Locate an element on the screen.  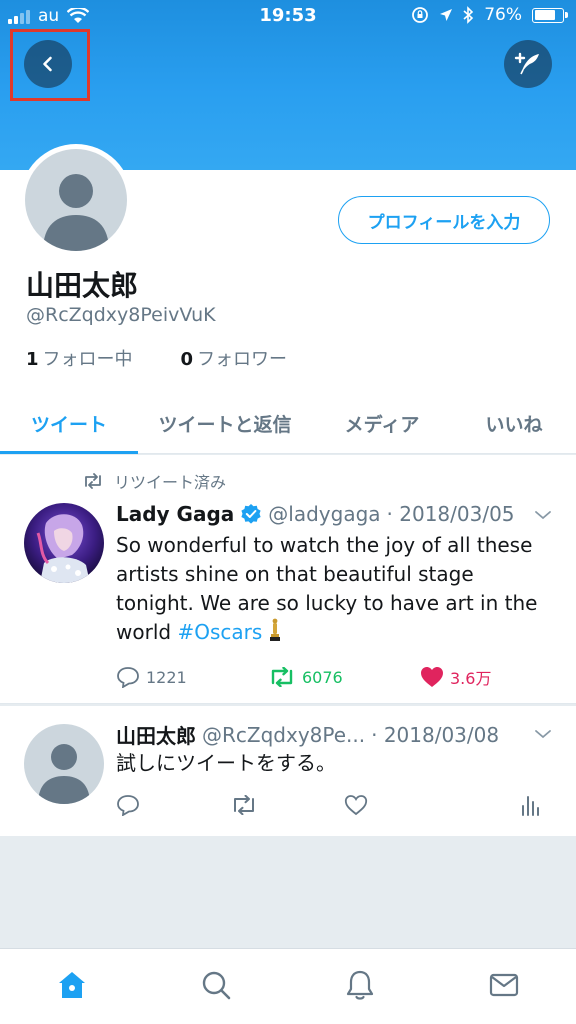
compose-quill-icon is located at coordinates (526, 63).